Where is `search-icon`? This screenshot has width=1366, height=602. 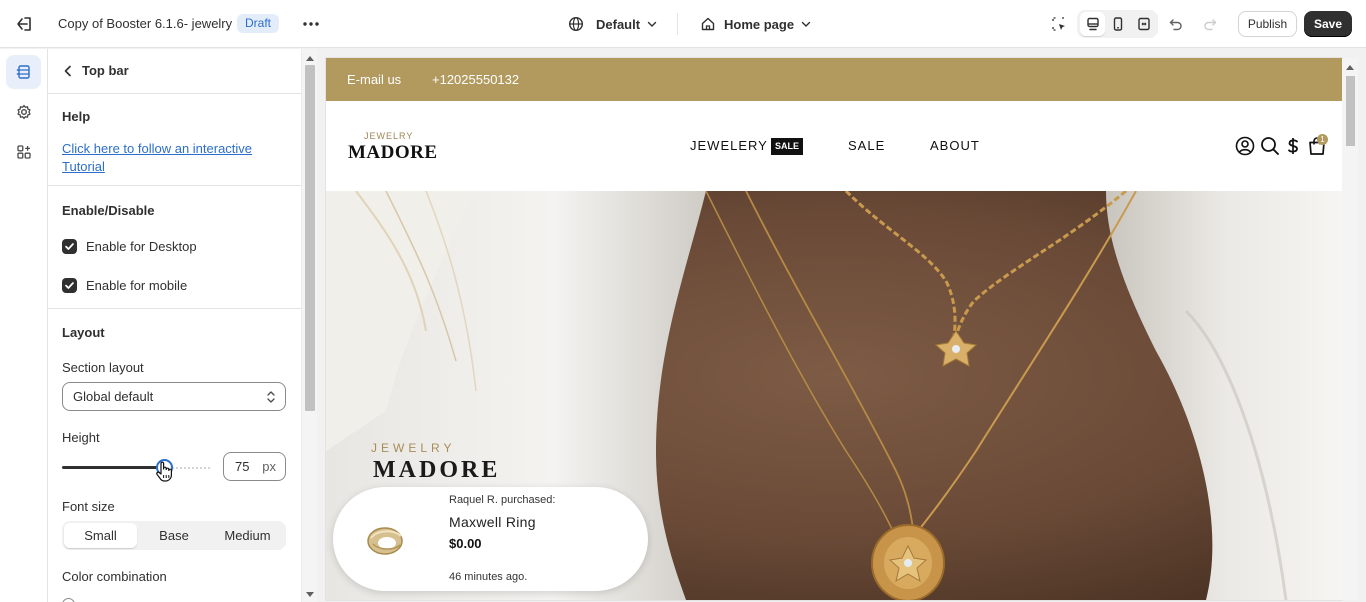
search-icon is located at coordinates (1270, 146).